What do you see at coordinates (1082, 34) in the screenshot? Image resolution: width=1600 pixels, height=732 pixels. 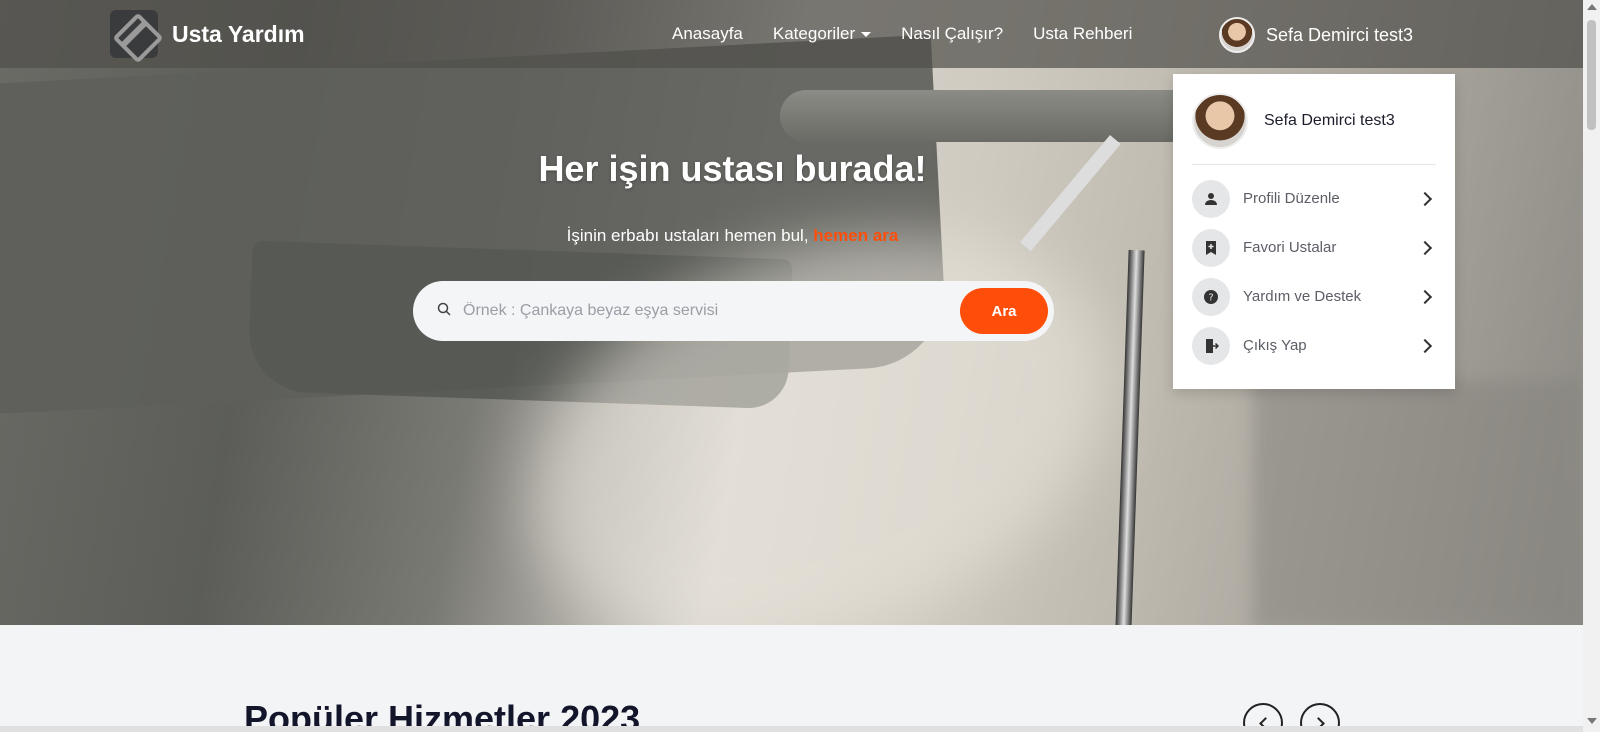 I see `nav-link-usta-rehberi: Usta Rehberi` at bounding box center [1082, 34].